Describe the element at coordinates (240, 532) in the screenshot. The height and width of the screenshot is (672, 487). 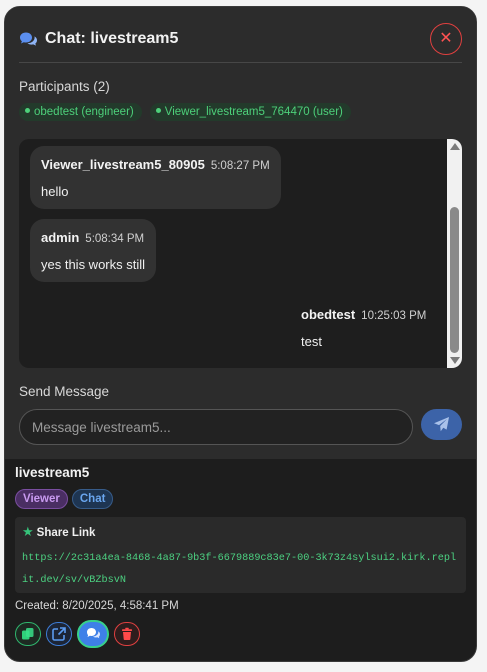
I see `share-link-heading: ★ Share Link` at that location.